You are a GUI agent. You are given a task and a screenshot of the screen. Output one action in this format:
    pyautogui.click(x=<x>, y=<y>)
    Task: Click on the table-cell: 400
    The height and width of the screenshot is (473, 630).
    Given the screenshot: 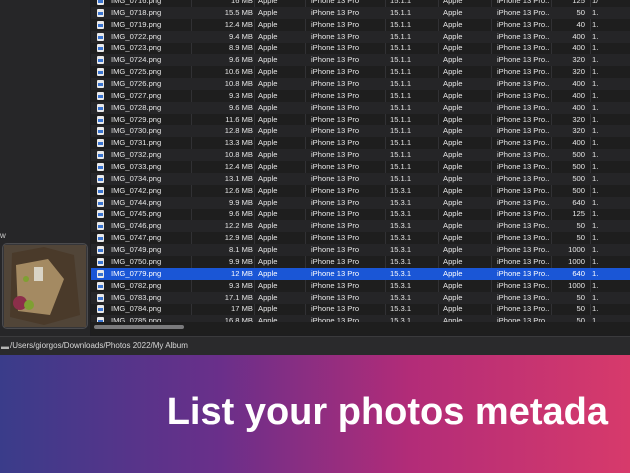 What is the action you would take?
    pyautogui.click(x=578, y=143)
    